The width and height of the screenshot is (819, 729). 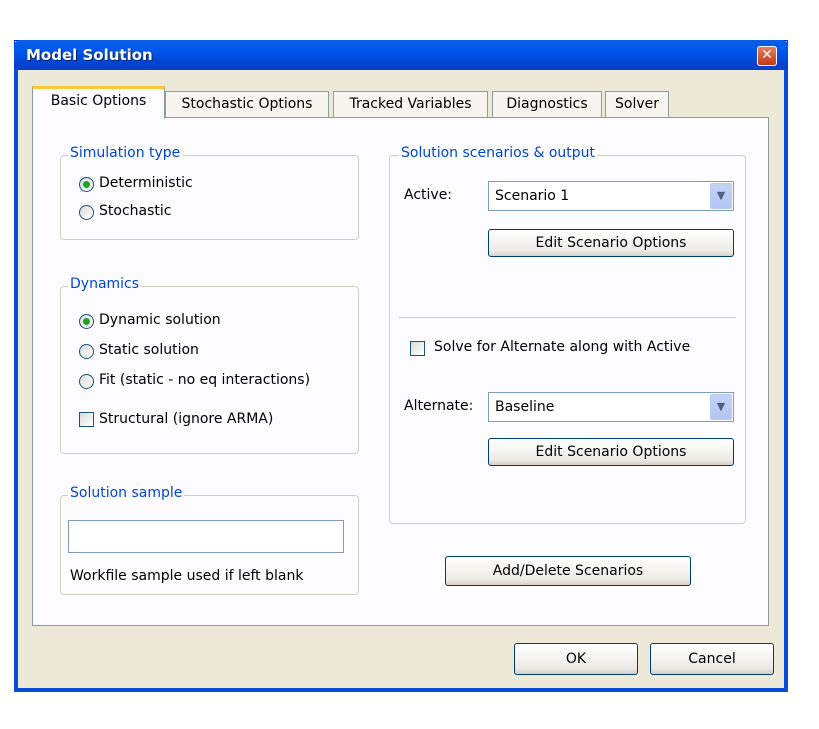 What do you see at coordinates (611, 452) in the screenshot?
I see `edit-scenario-options-button-2: Edit Scenario Options` at bounding box center [611, 452].